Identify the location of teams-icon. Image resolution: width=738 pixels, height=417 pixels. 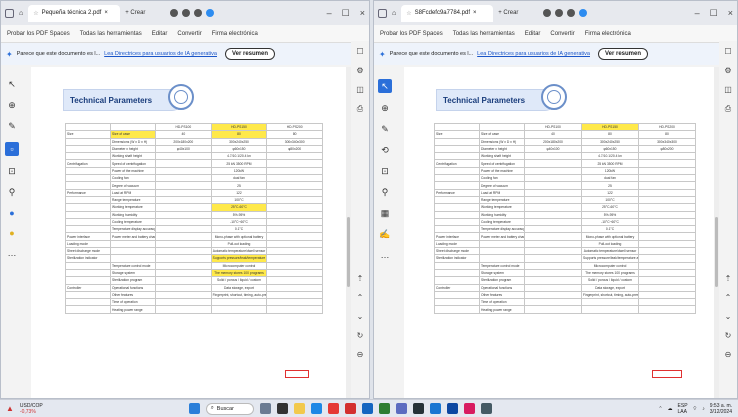
(401, 408).